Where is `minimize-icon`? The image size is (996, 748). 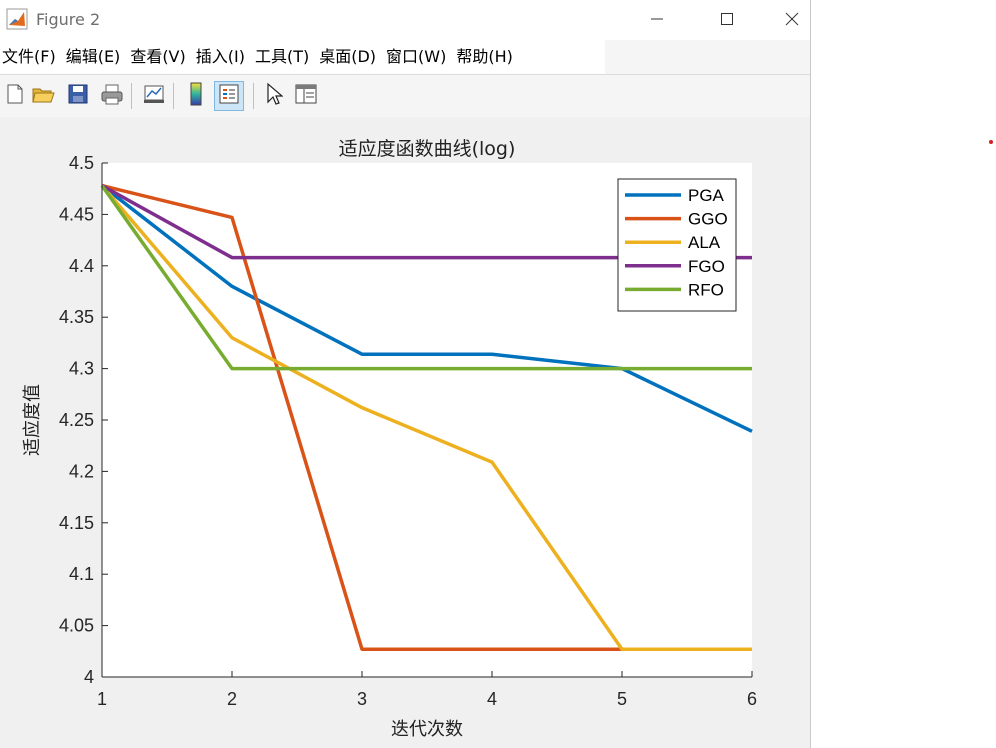
minimize-icon is located at coordinates (657, 20).